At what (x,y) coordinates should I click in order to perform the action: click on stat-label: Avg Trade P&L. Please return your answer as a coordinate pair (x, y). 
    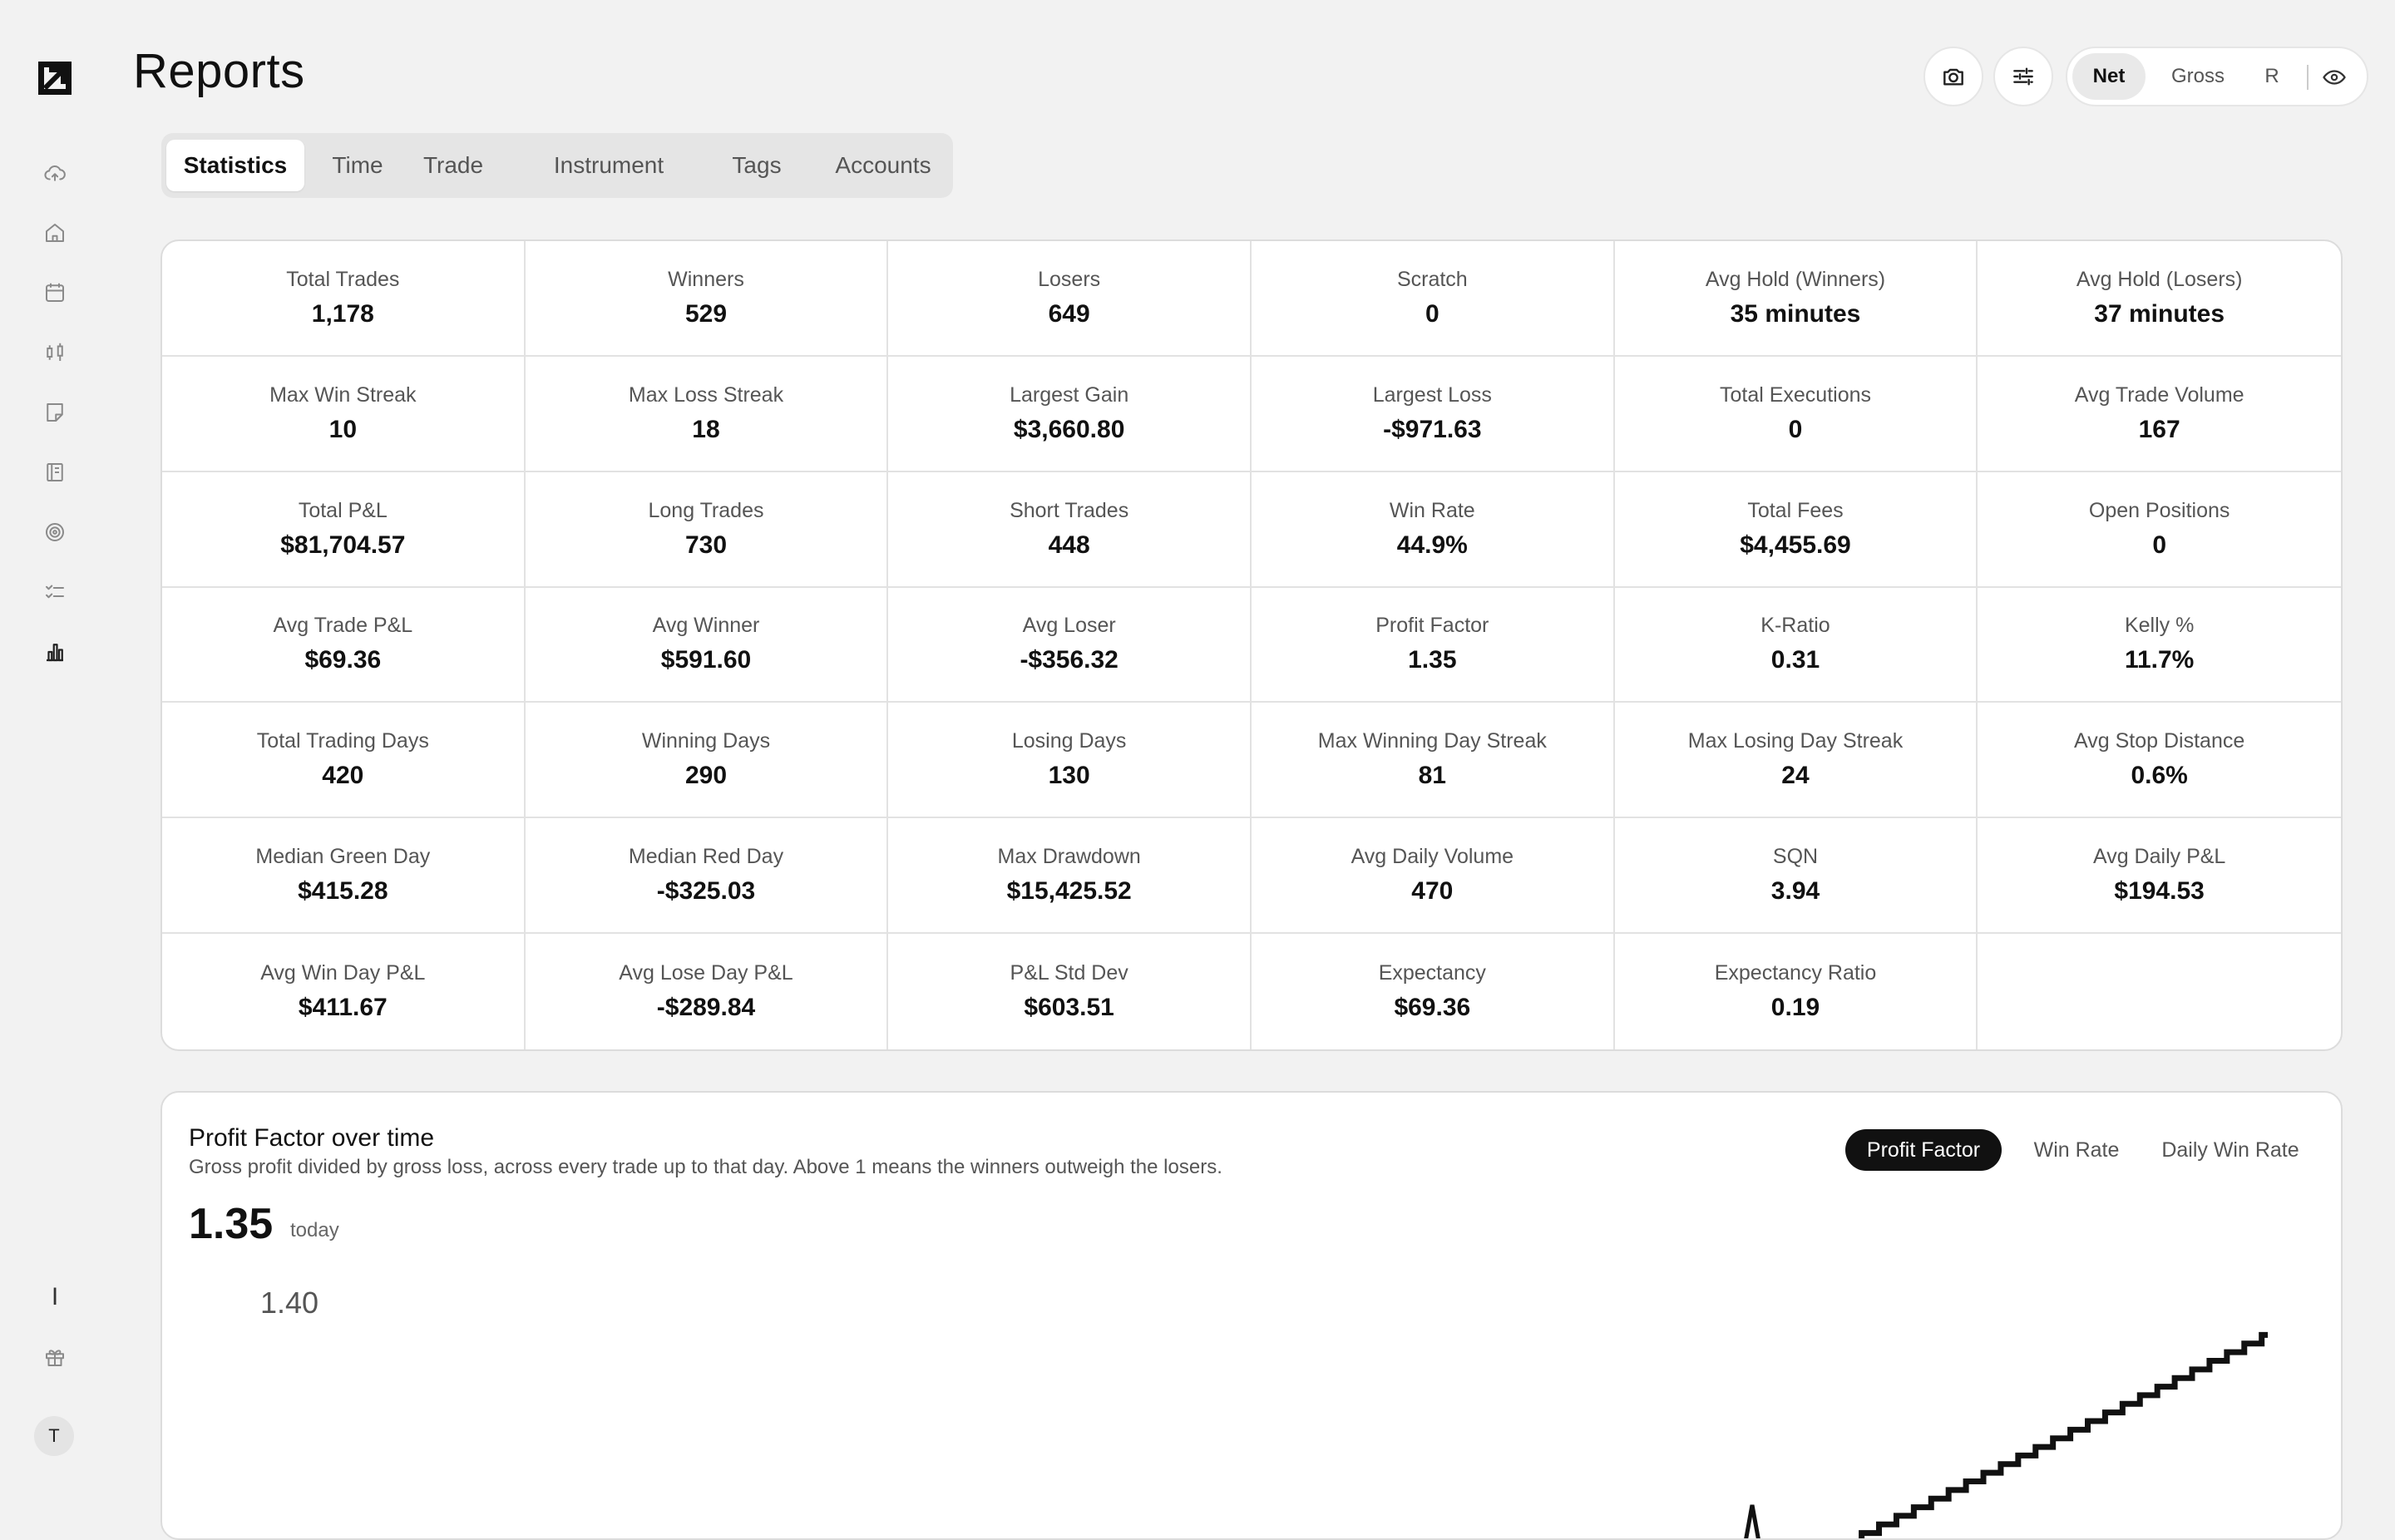
    Looking at the image, I should click on (343, 626).